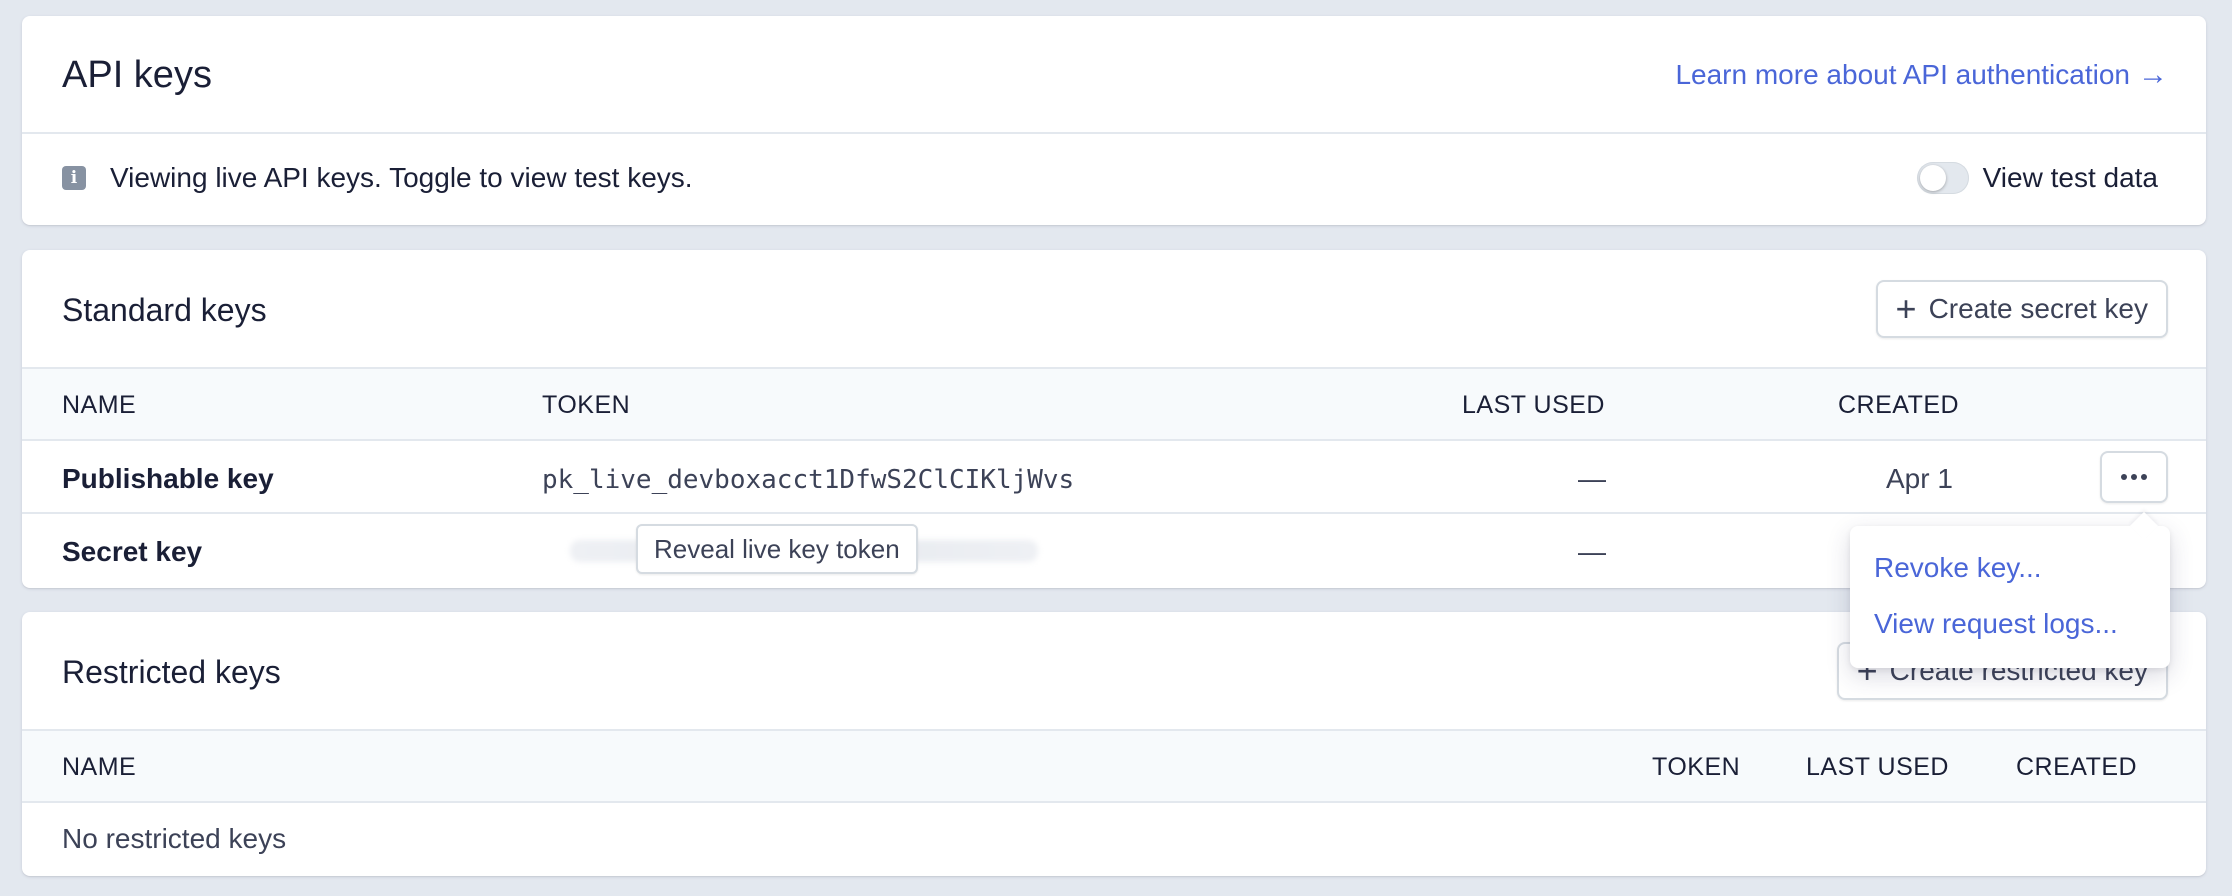 The width and height of the screenshot is (2232, 896). I want to click on key-name: Secret key, so click(132, 551).